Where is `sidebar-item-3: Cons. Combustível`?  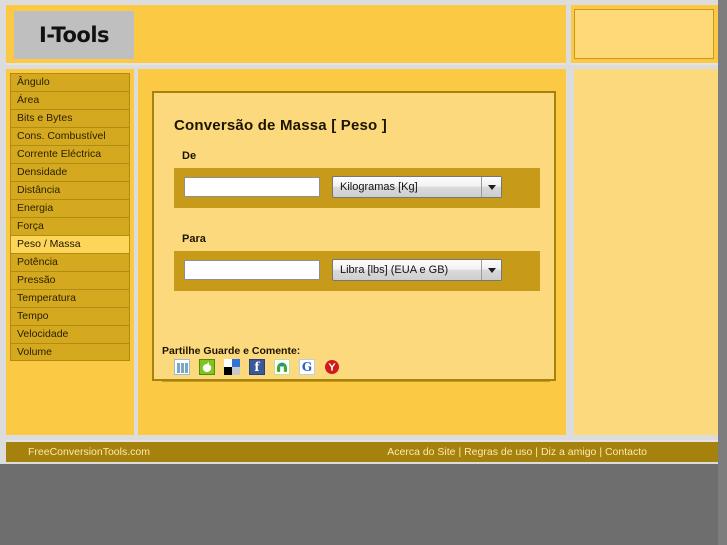 sidebar-item-3: Cons. Combustível is located at coordinates (70, 136).